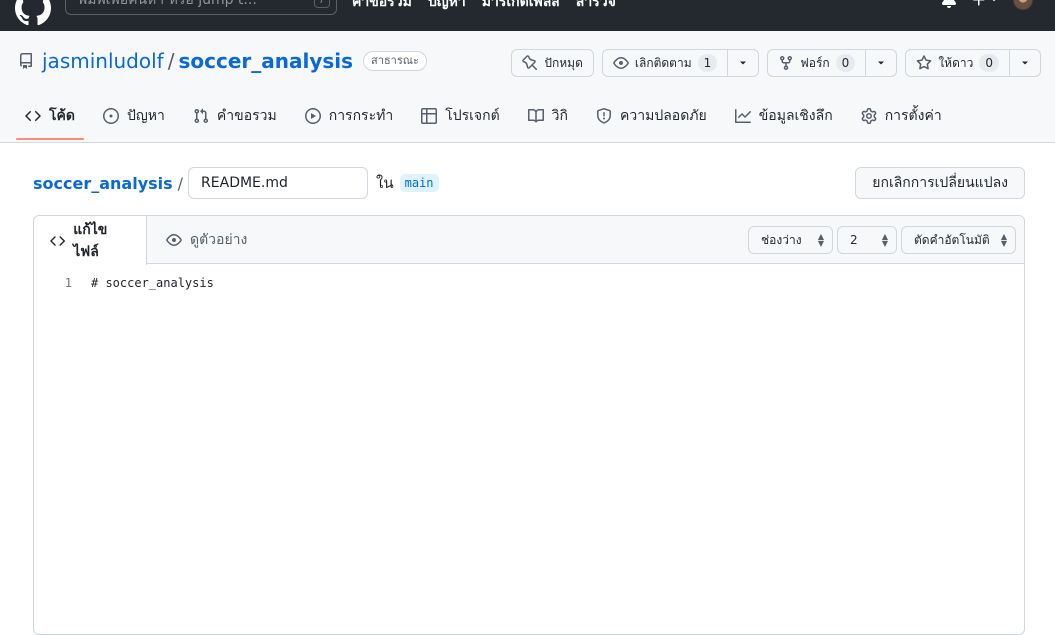  Describe the element at coordinates (385, 183) in the screenshot. I see `in-branch-label: ใน` at that location.